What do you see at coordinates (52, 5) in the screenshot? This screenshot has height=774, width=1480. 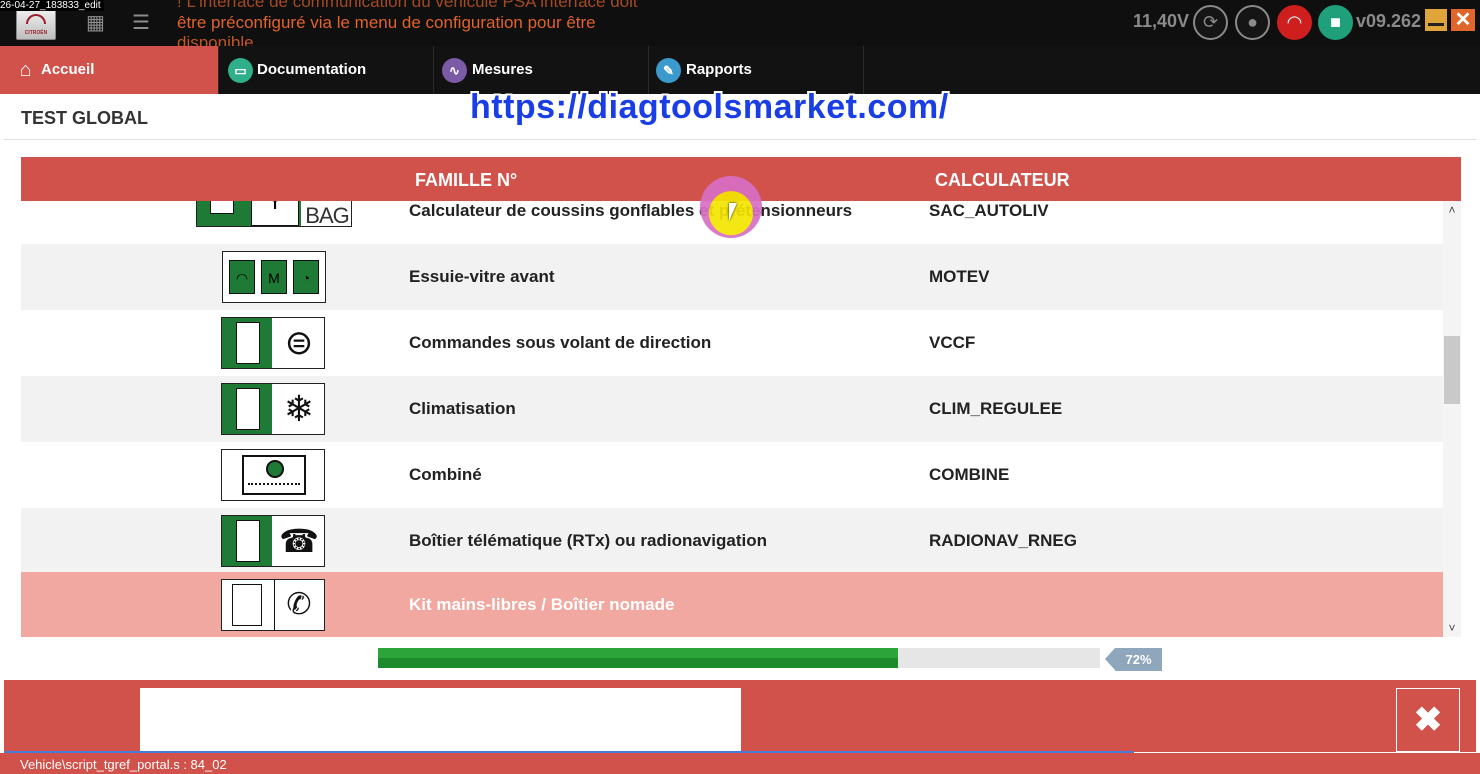 I see `capture-label: 26-04-27_183833_edit` at bounding box center [52, 5].